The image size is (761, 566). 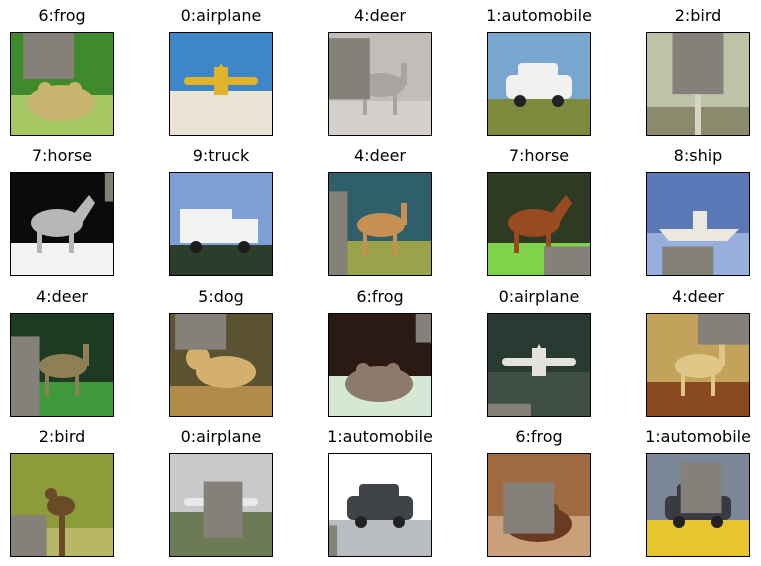 I want to click on grid-cell: 5:dog, so click(x=221, y=352).